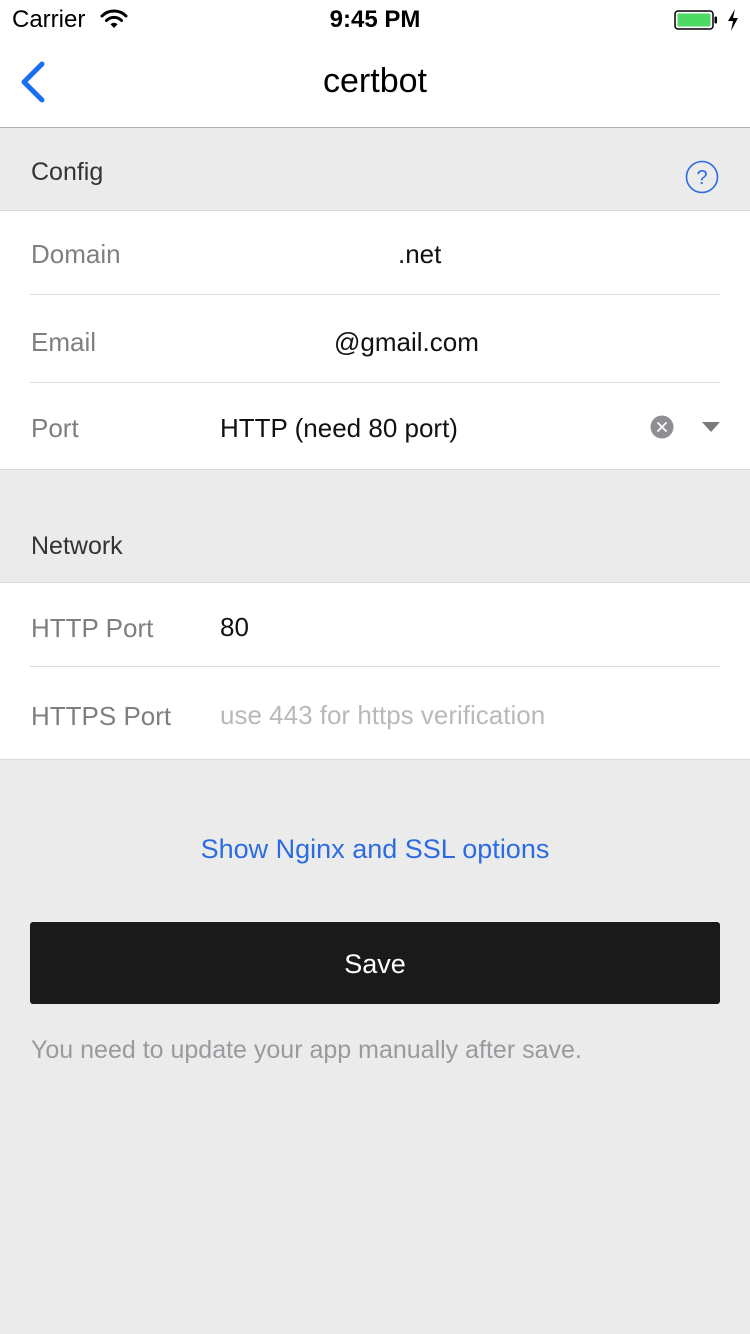 This screenshot has width=750, height=1334. What do you see at coordinates (460, 627) in the screenshot?
I see `http-port-input` at bounding box center [460, 627].